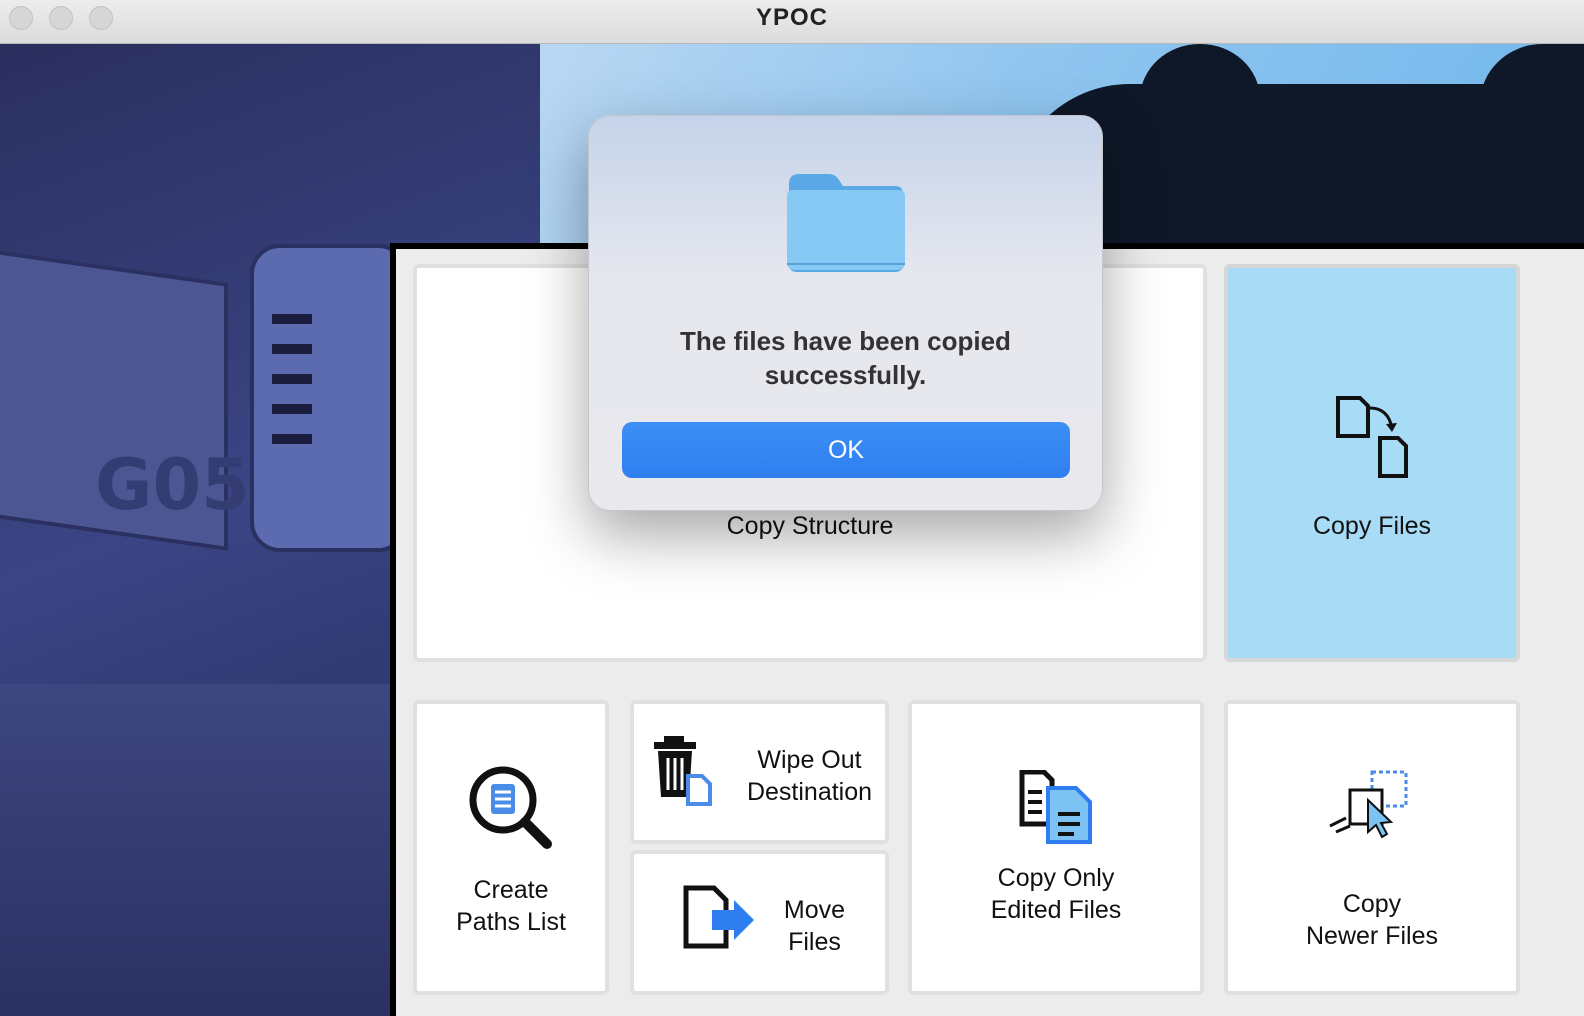 The width and height of the screenshot is (1584, 1016). What do you see at coordinates (814, 910) in the screenshot?
I see `move-files-line1: Move` at bounding box center [814, 910].